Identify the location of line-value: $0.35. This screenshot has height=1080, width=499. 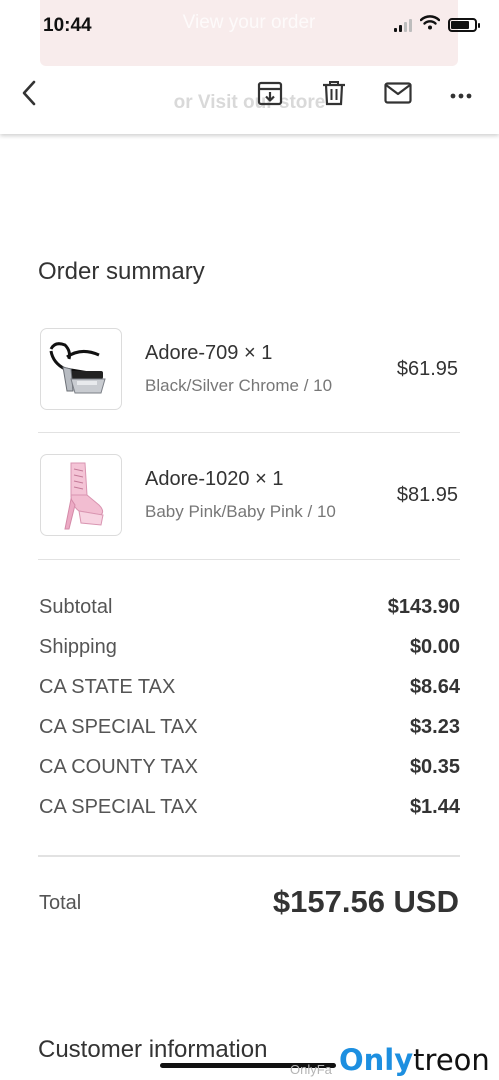
(434, 767).